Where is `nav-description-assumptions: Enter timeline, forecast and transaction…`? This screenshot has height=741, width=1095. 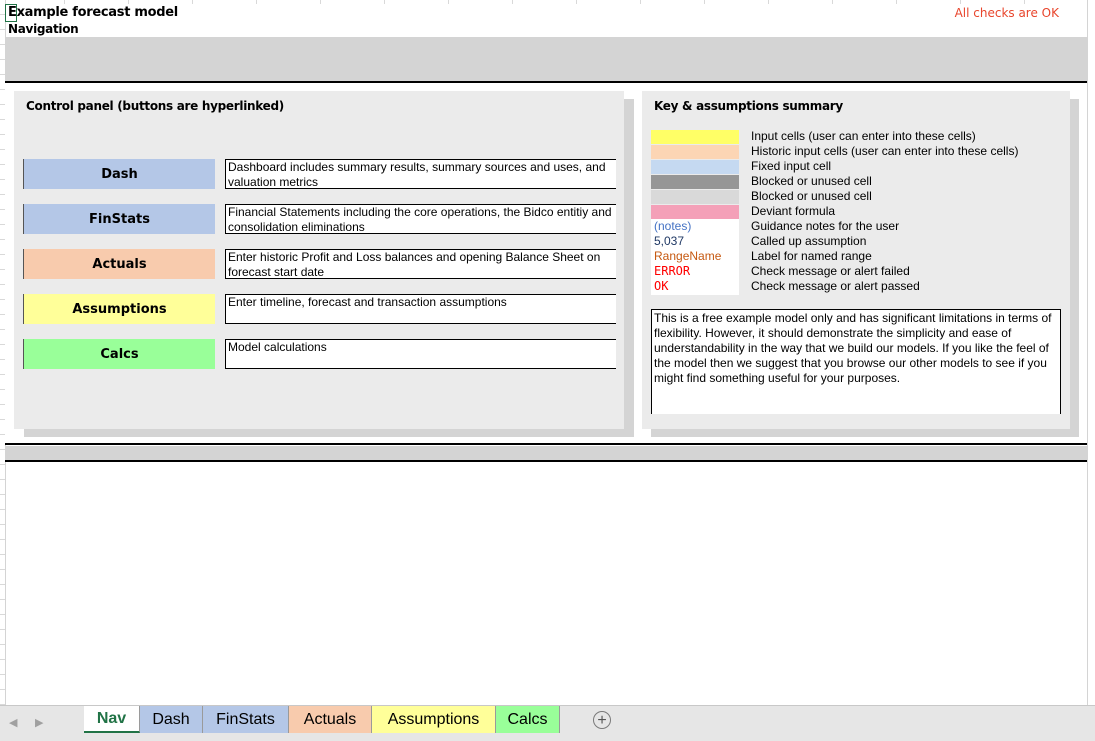
nav-description-assumptions: Enter timeline, forecast and transaction… is located at coordinates (420, 309).